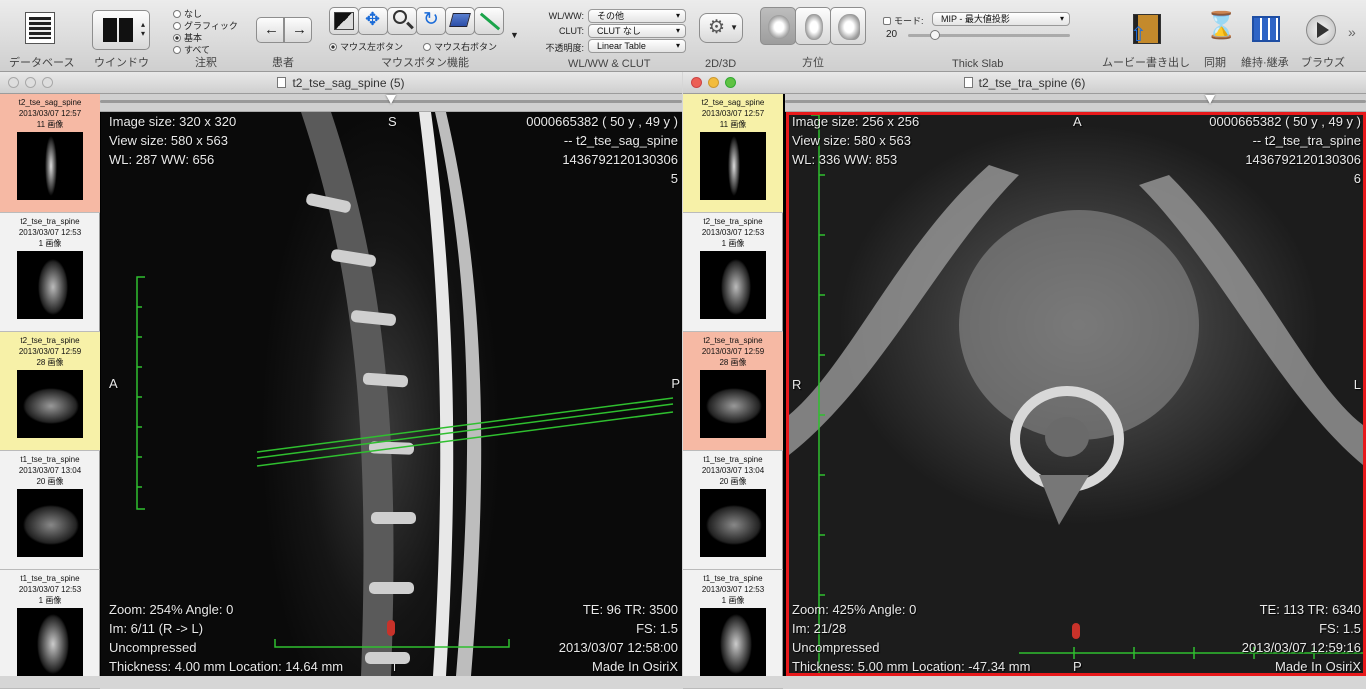 Image resolution: width=1366 pixels, height=689 pixels. I want to click on gear-icon: ⚙, so click(717, 27).